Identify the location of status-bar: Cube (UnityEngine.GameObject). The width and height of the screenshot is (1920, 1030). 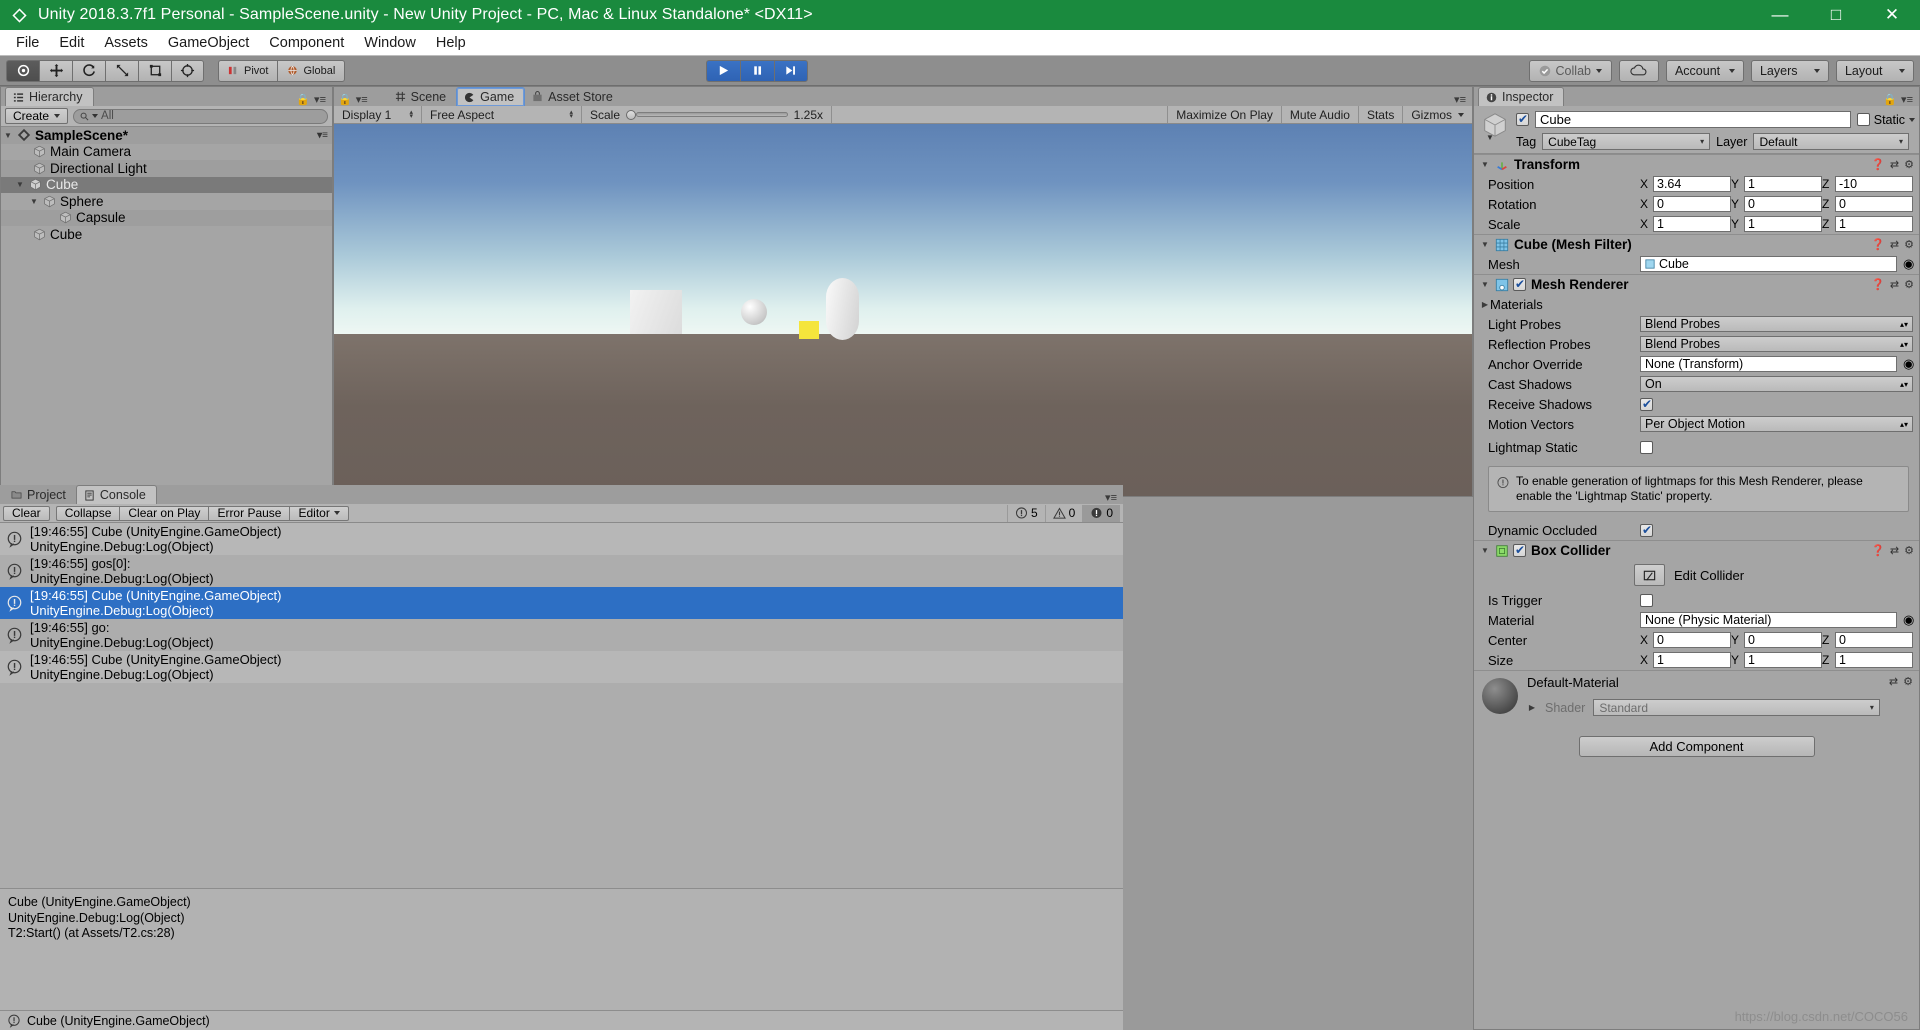
(561, 1020).